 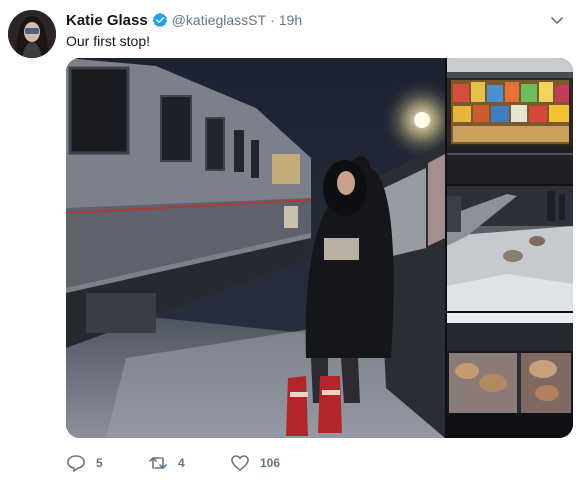 What do you see at coordinates (240, 463) in the screenshot?
I see `heart-icon` at bounding box center [240, 463].